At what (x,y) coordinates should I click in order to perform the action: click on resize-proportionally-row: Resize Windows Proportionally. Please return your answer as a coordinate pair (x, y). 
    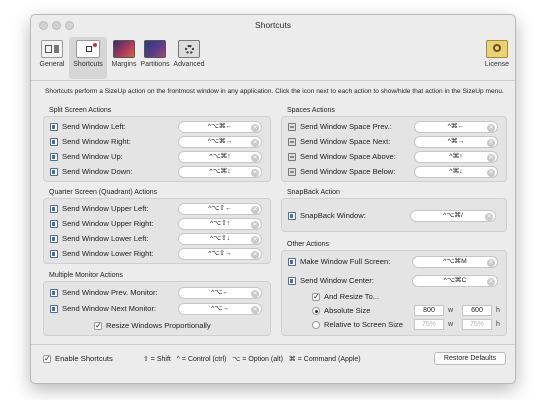
    Looking at the image, I should click on (152, 325).